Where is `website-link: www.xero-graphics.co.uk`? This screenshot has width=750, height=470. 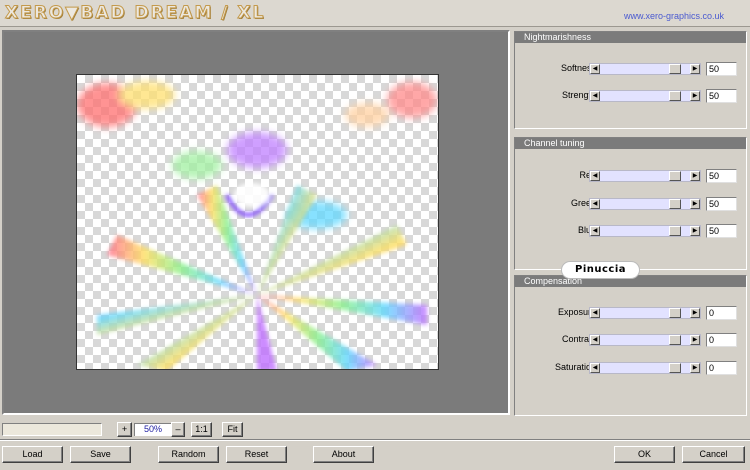
website-link: www.xero-graphics.co.uk is located at coordinates (674, 16).